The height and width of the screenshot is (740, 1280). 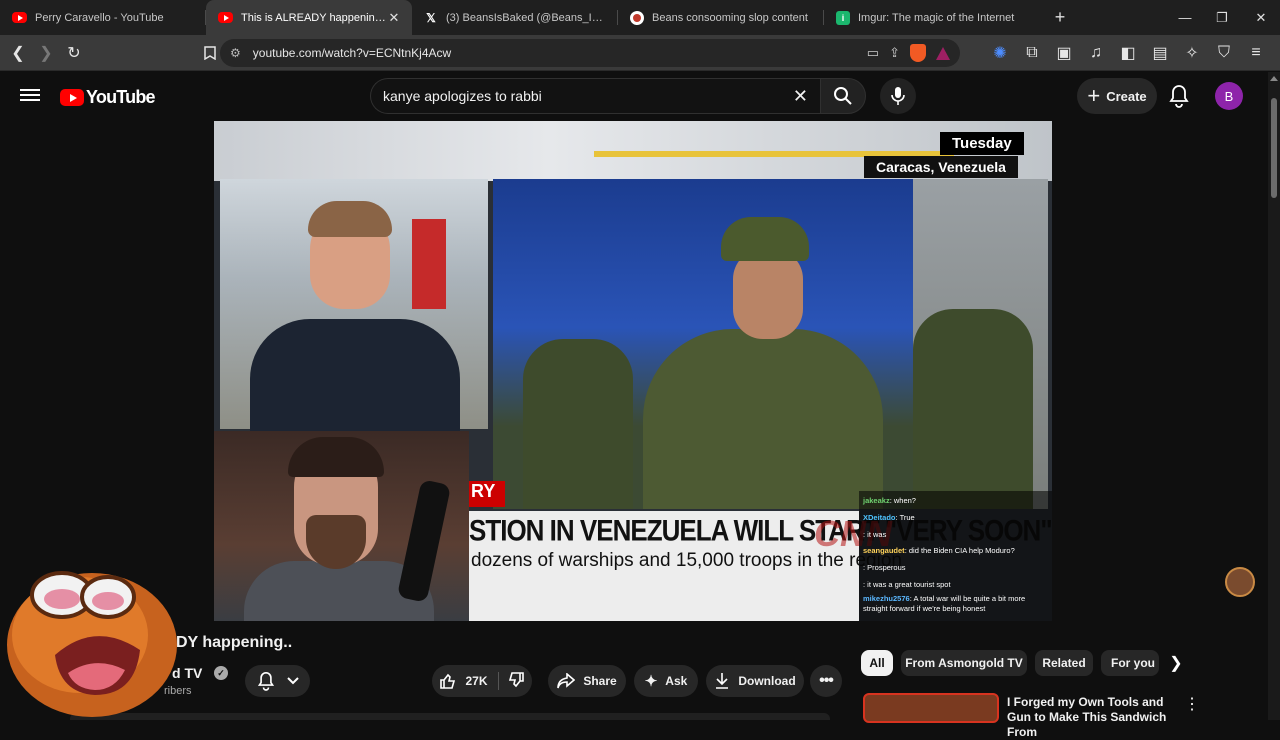 What do you see at coordinates (904, 500) in the screenshot?
I see `chat-text: when?` at bounding box center [904, 500].